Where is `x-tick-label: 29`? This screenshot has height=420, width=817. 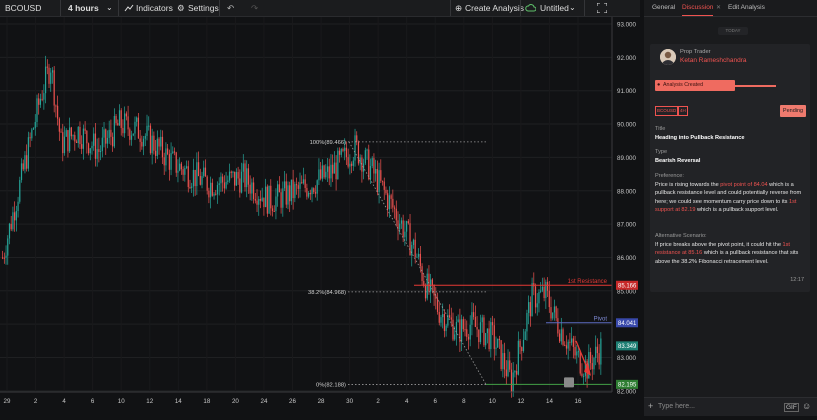
x-tick-label: 29 is located at coordinates (7, 401).